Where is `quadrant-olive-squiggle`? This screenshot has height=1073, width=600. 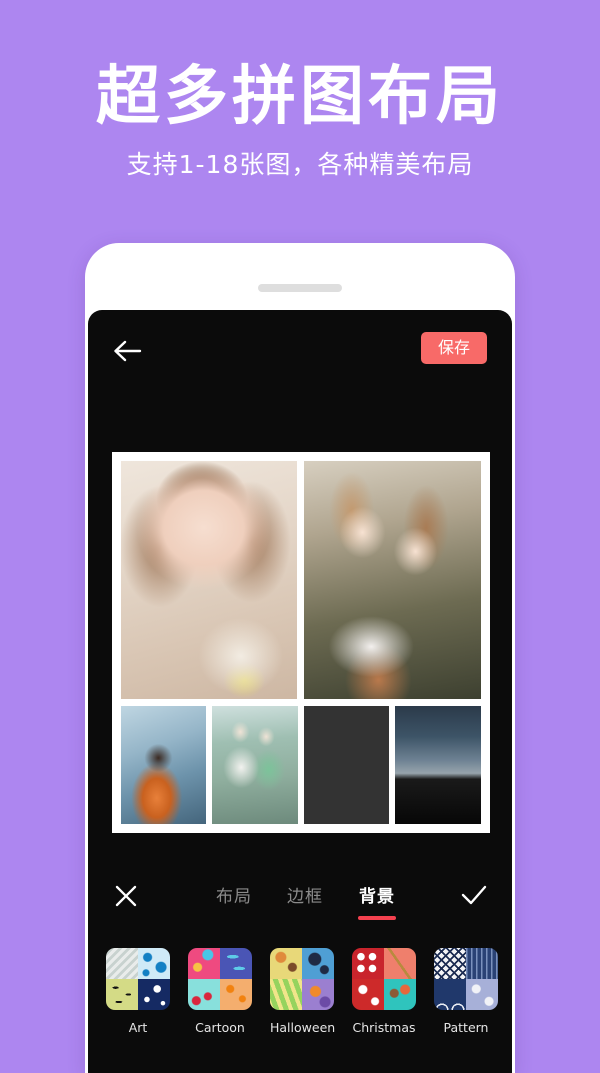
quadrant-olive-squiggle is located at coordinates (122, 994).